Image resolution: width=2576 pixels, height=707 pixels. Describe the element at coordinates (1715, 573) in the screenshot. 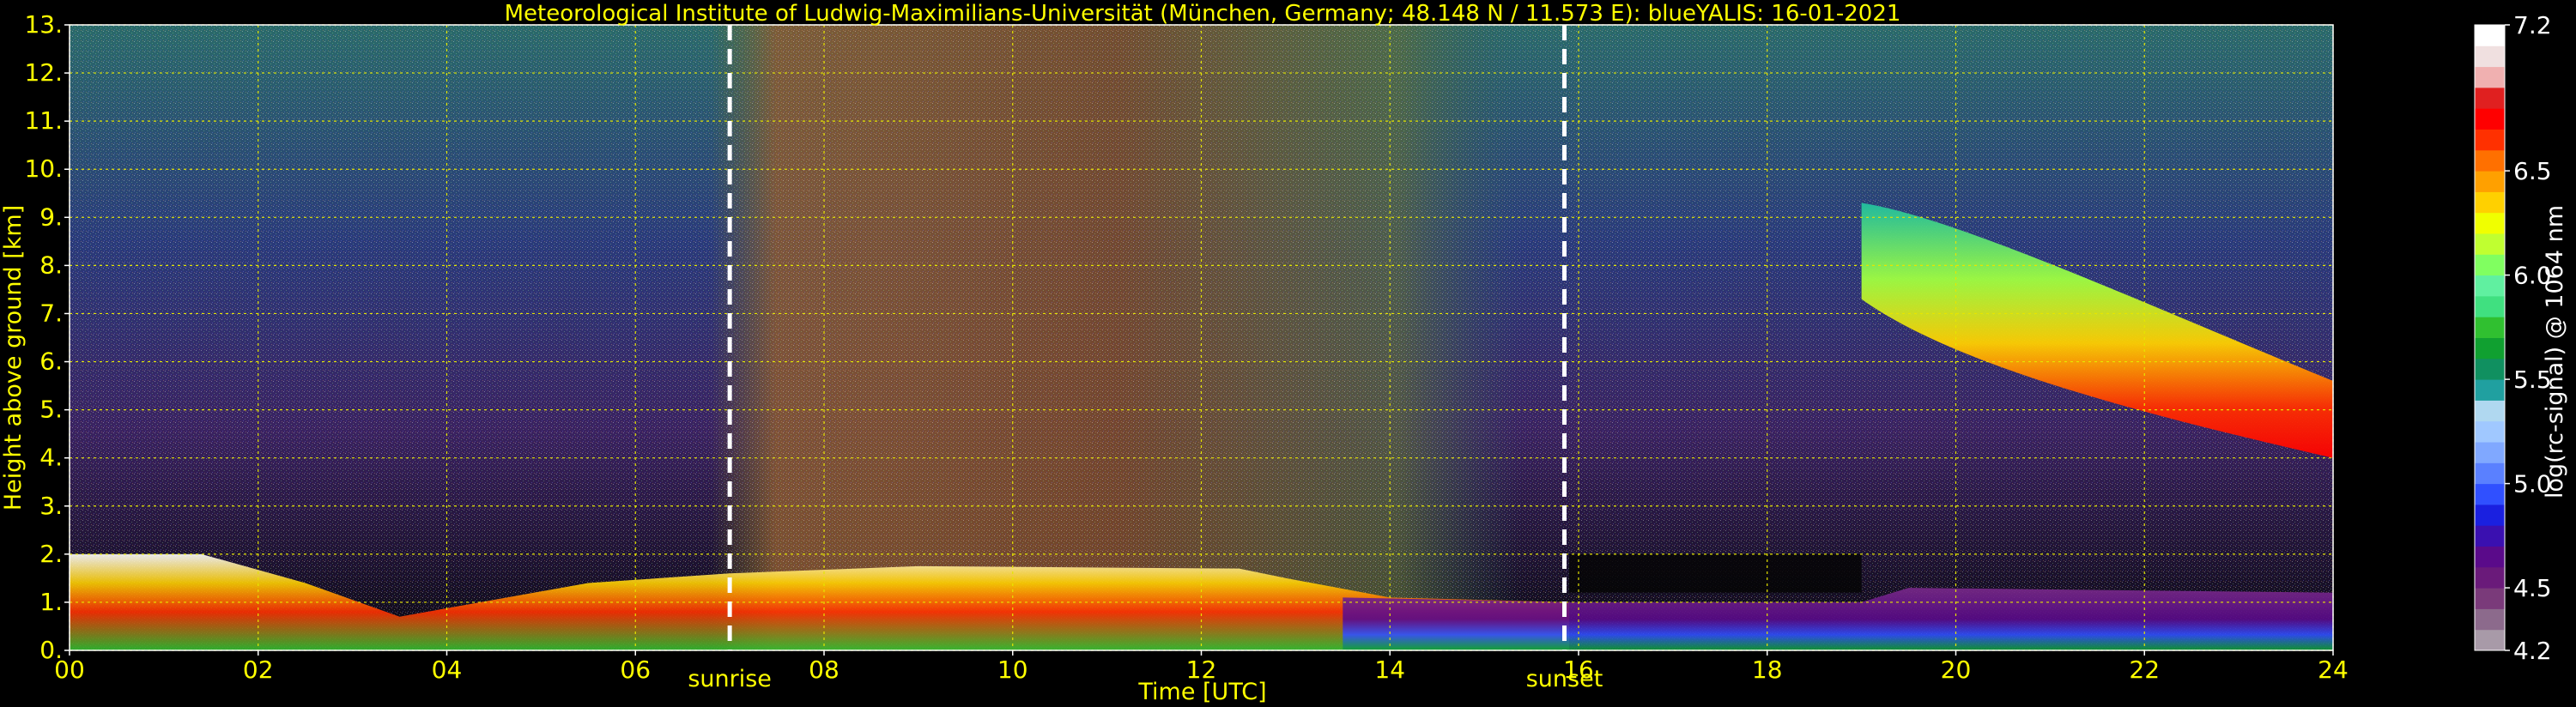

I see `clear-air-band` at that location.